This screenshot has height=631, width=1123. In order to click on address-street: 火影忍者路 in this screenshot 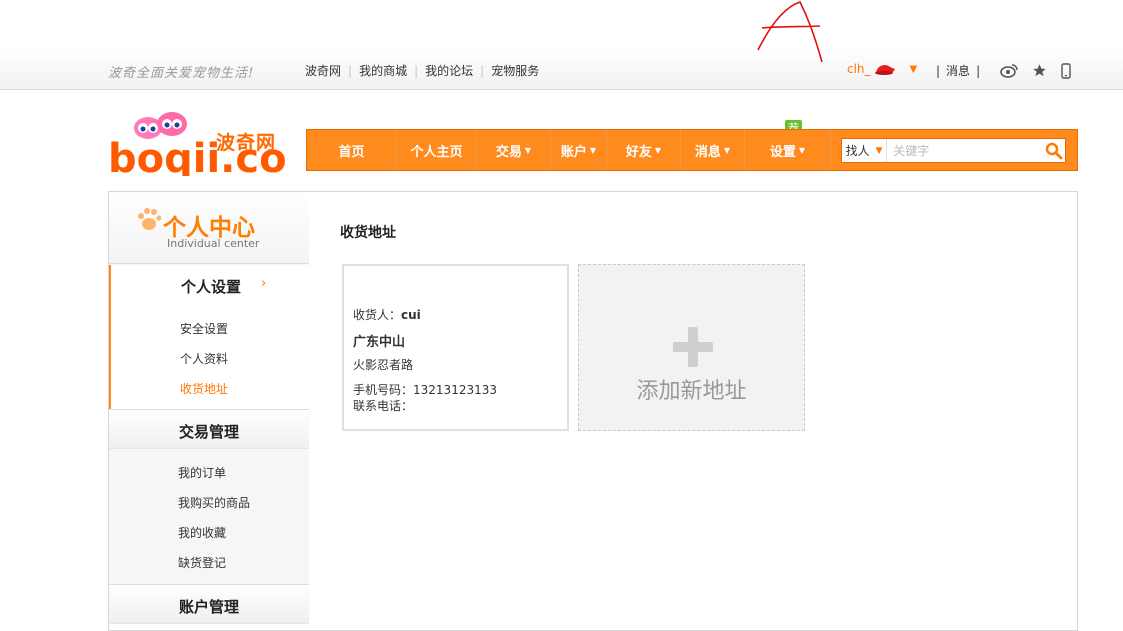, I will do `click(383, 365)`.